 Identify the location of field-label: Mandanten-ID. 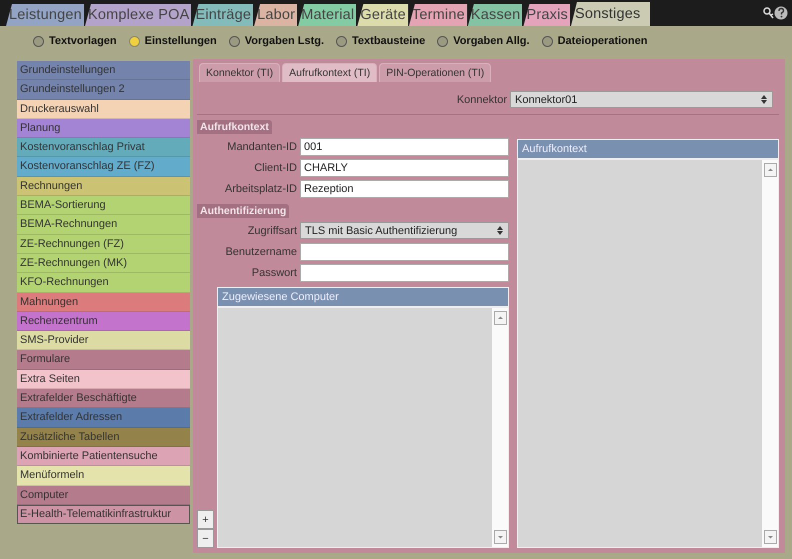
(261, 146).